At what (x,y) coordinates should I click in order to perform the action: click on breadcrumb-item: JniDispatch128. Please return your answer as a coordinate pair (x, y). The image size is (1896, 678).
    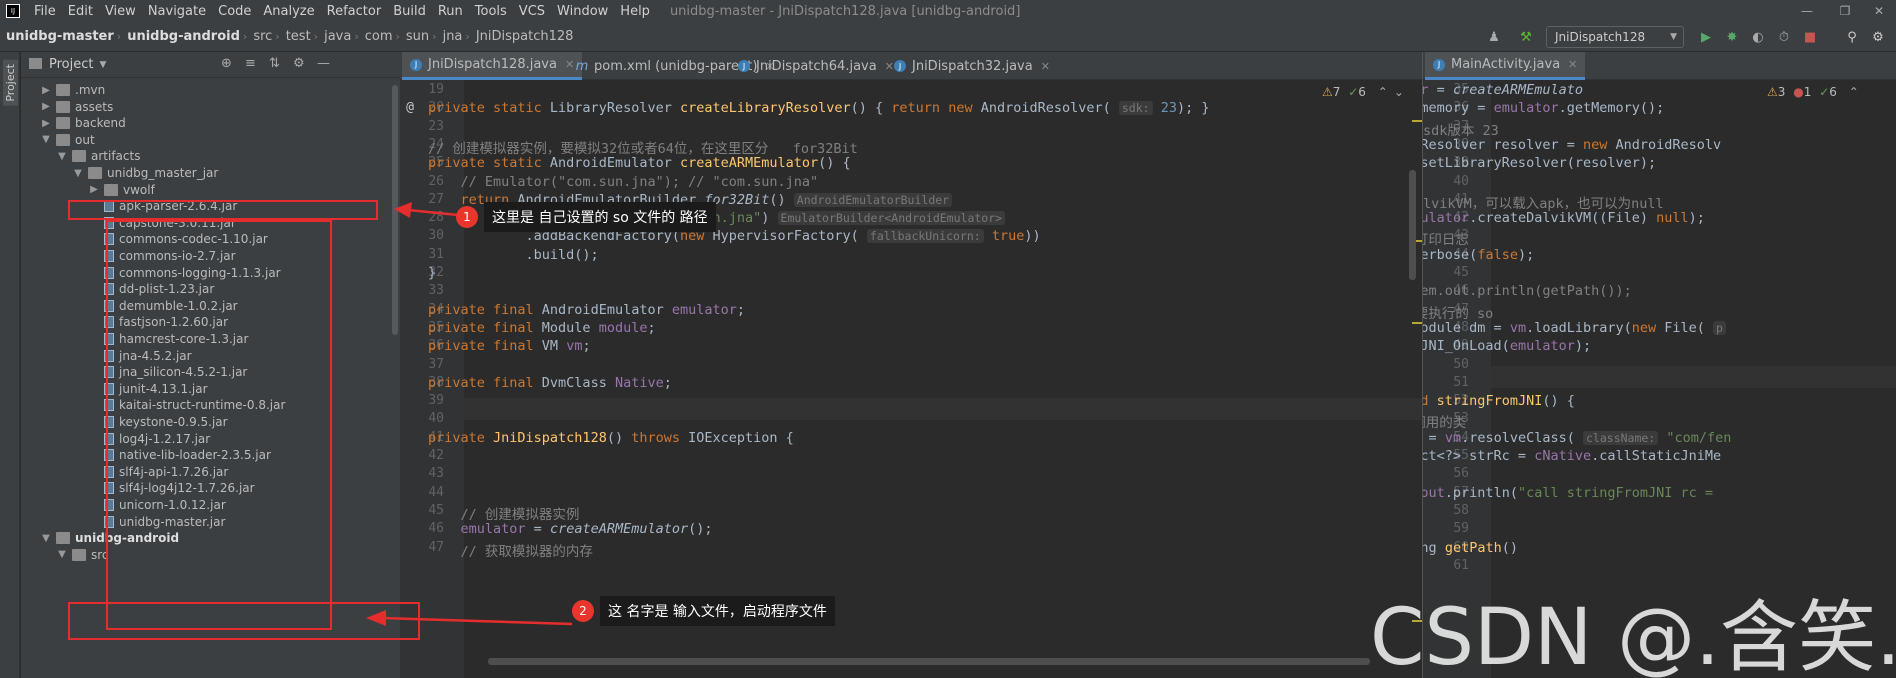
    Looking at the image, I should click on (523, 36).